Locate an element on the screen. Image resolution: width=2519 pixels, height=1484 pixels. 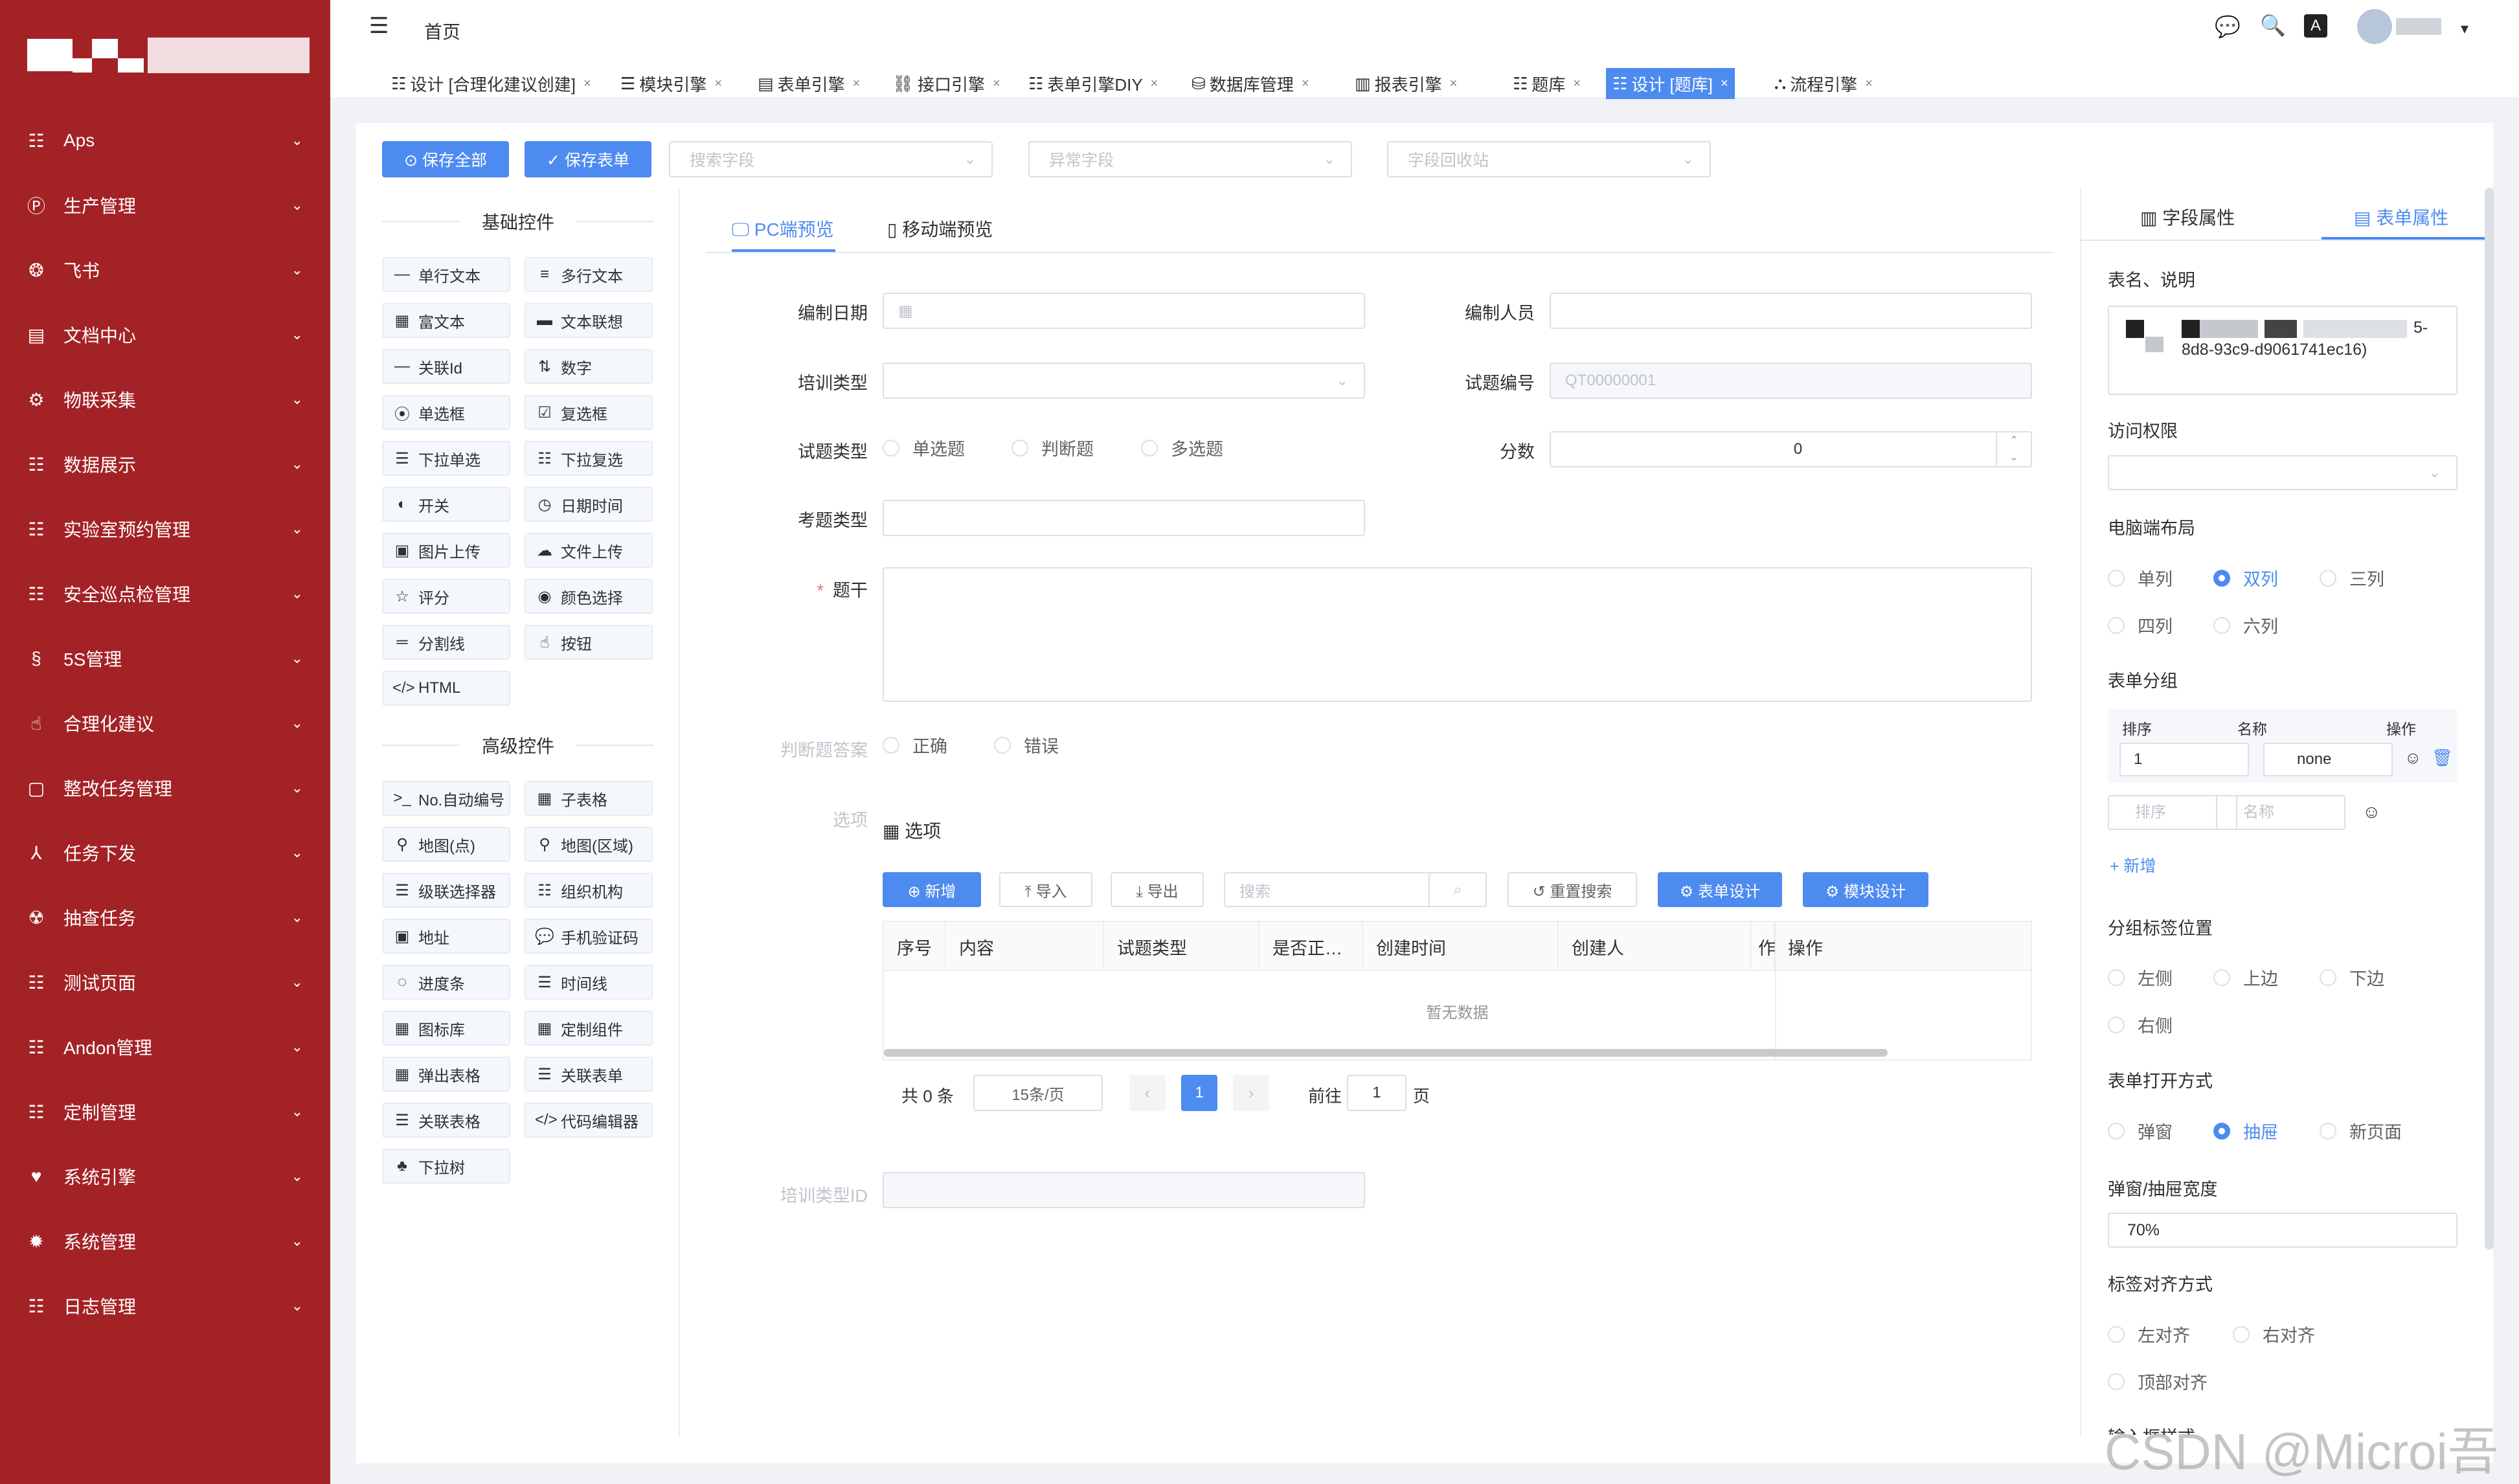
sidebar-item: ☷ 实验室预约管理 ⌄ is located at coordinates (165, 529).